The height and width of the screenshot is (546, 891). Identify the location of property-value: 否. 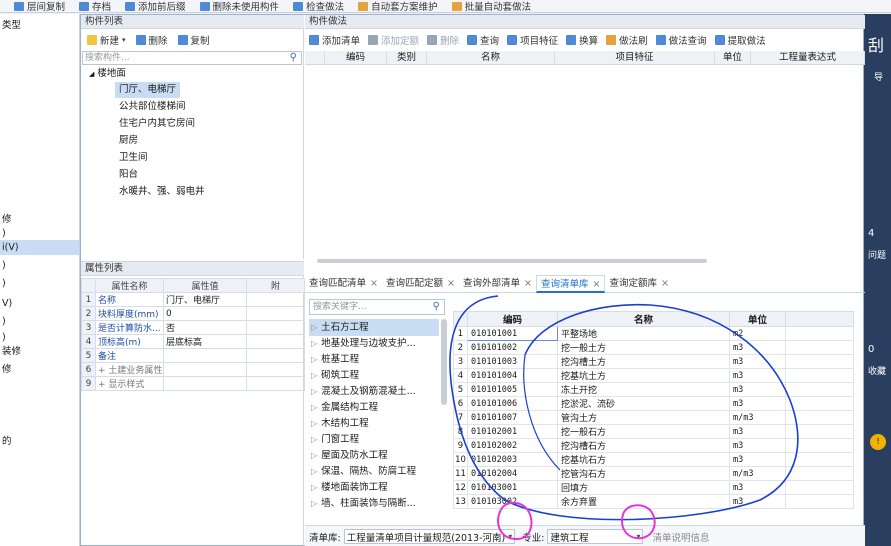
(205, 327).